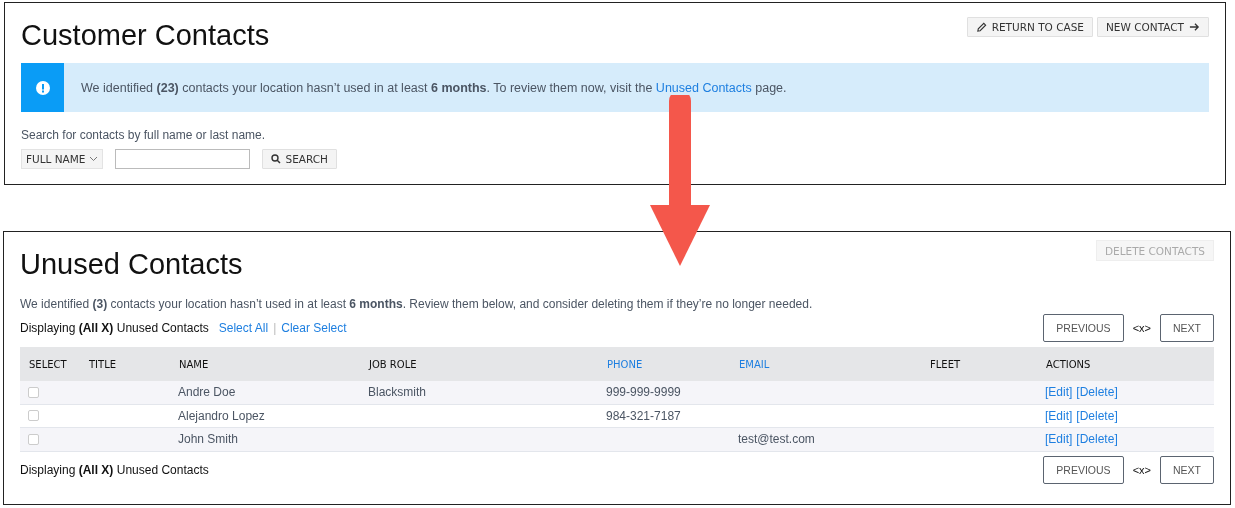  What do you see at coordinates (416, 304) in the screenshot?
I see `intro-text: We identified (3) contacts your location hasn’t used in at least 6 months. Review them below, and consider deleting them if they’re no longer needed.` at bounding box center [416, 304].